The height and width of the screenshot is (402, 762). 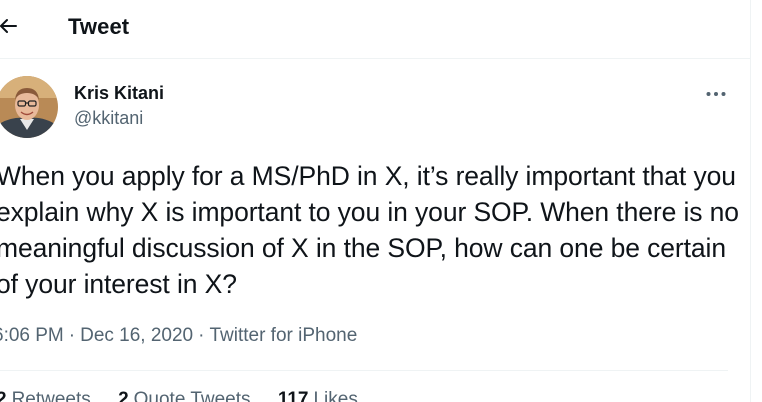 What do you see at coordinates (283, 335) in the screenshot?
I see `tweet-source: Twitter for iPhone` at bounding box center [283, 335].